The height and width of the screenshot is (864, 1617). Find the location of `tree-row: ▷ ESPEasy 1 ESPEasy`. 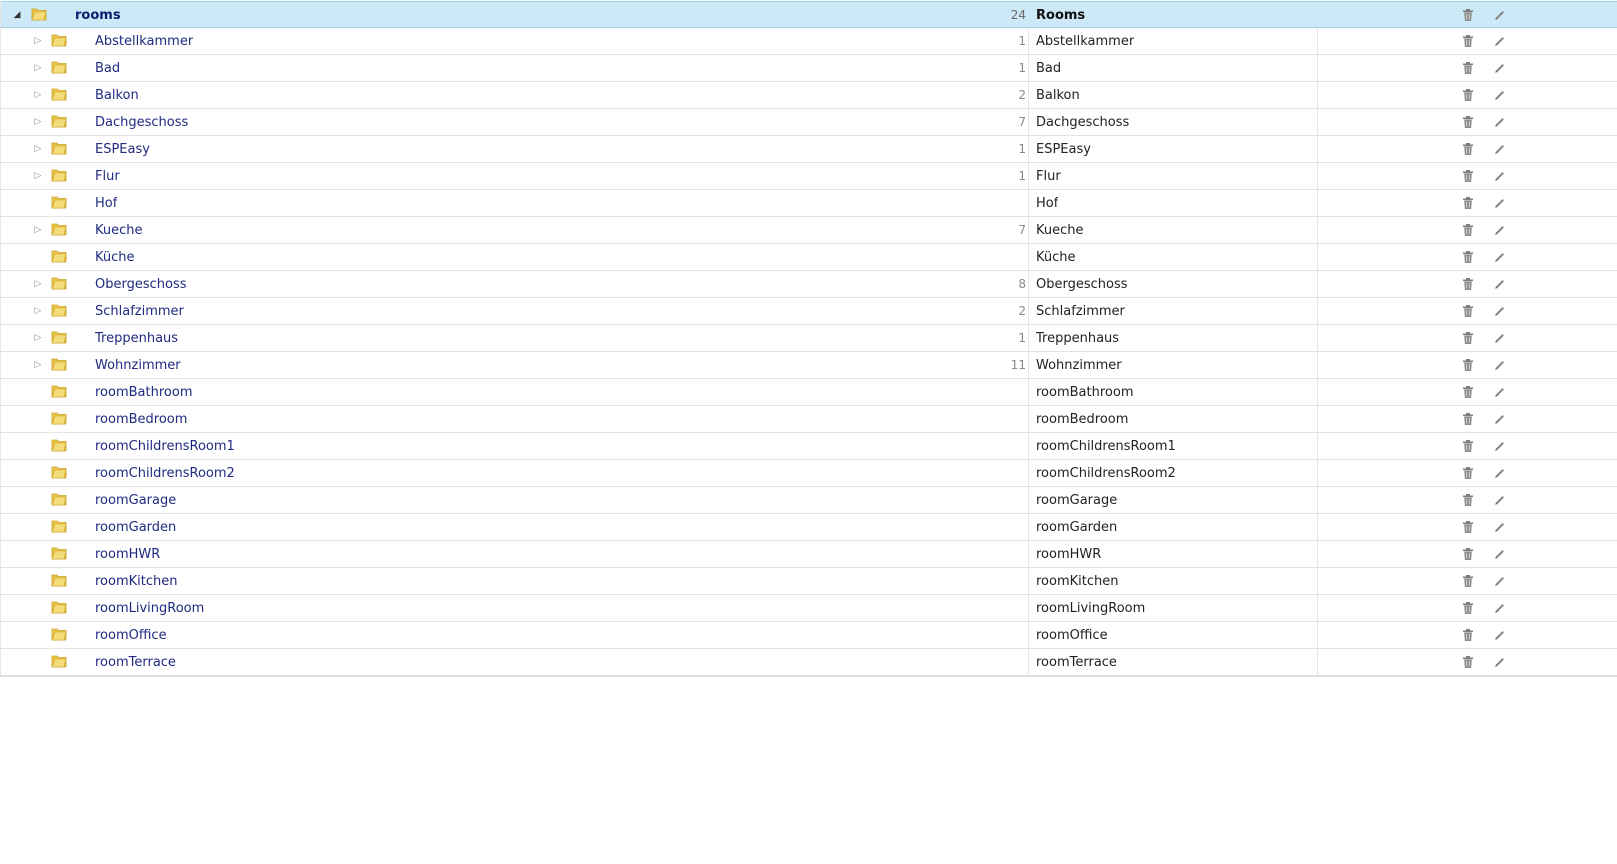

tree-row: ▷ ESPEasy 1 ESPEasy is located at coordinates (809, 149).